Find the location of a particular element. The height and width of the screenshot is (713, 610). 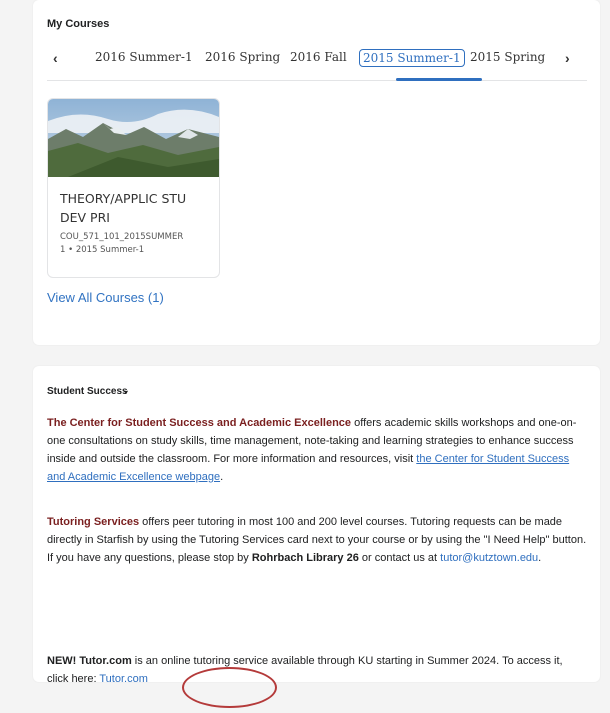

tutoring-contact-text: or contact us at is located at coordinates (399, 558).